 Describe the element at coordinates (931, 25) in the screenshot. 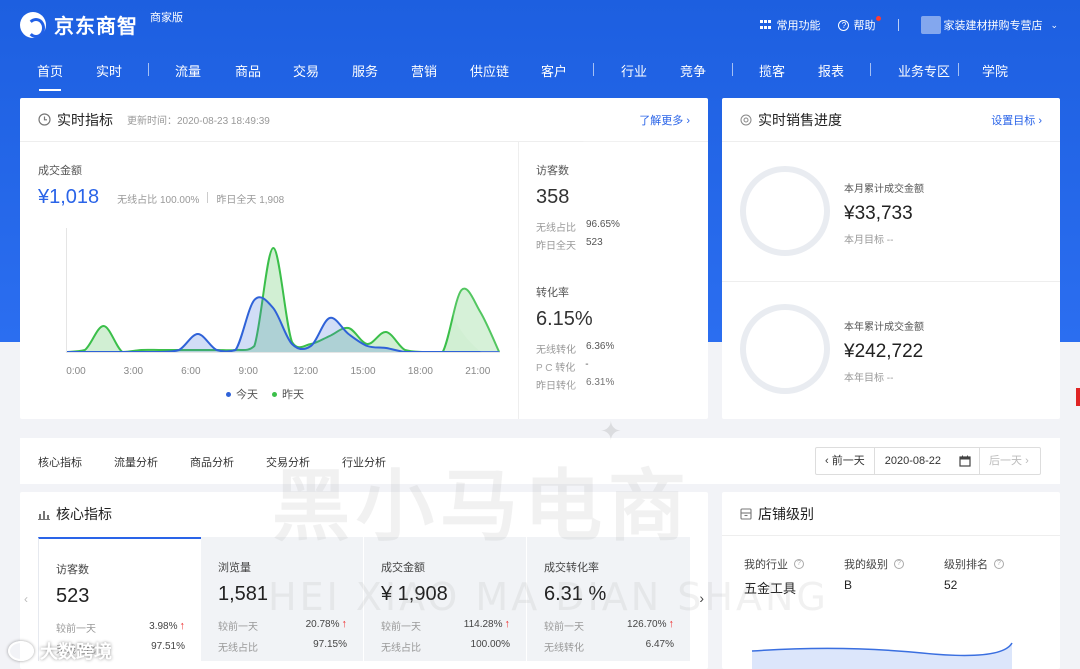

I see `avatar` at that location.